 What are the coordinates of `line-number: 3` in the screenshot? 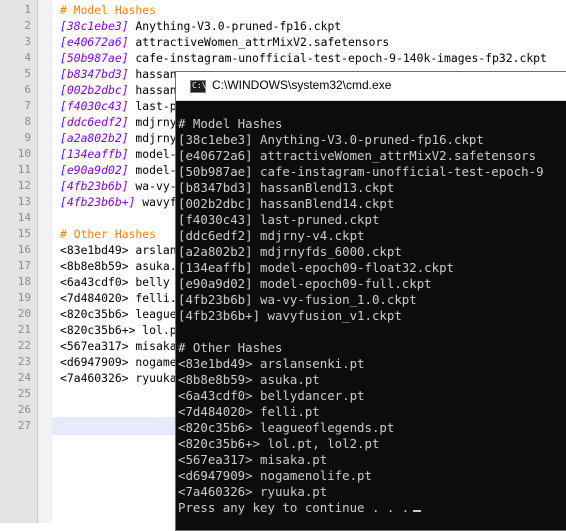 It's located at (27, 41).